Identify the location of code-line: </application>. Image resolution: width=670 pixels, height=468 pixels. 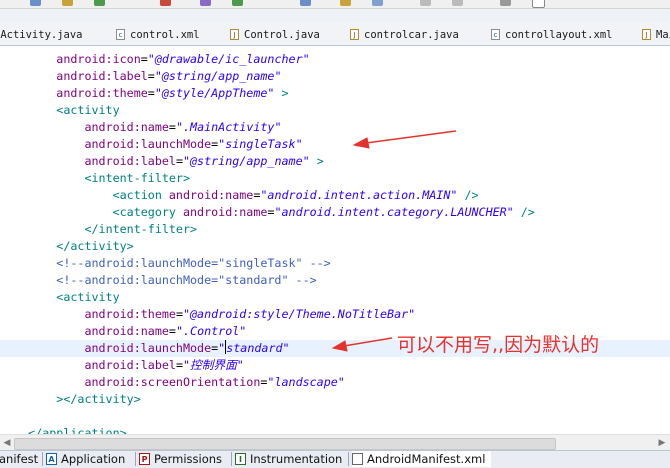
(77, 430).